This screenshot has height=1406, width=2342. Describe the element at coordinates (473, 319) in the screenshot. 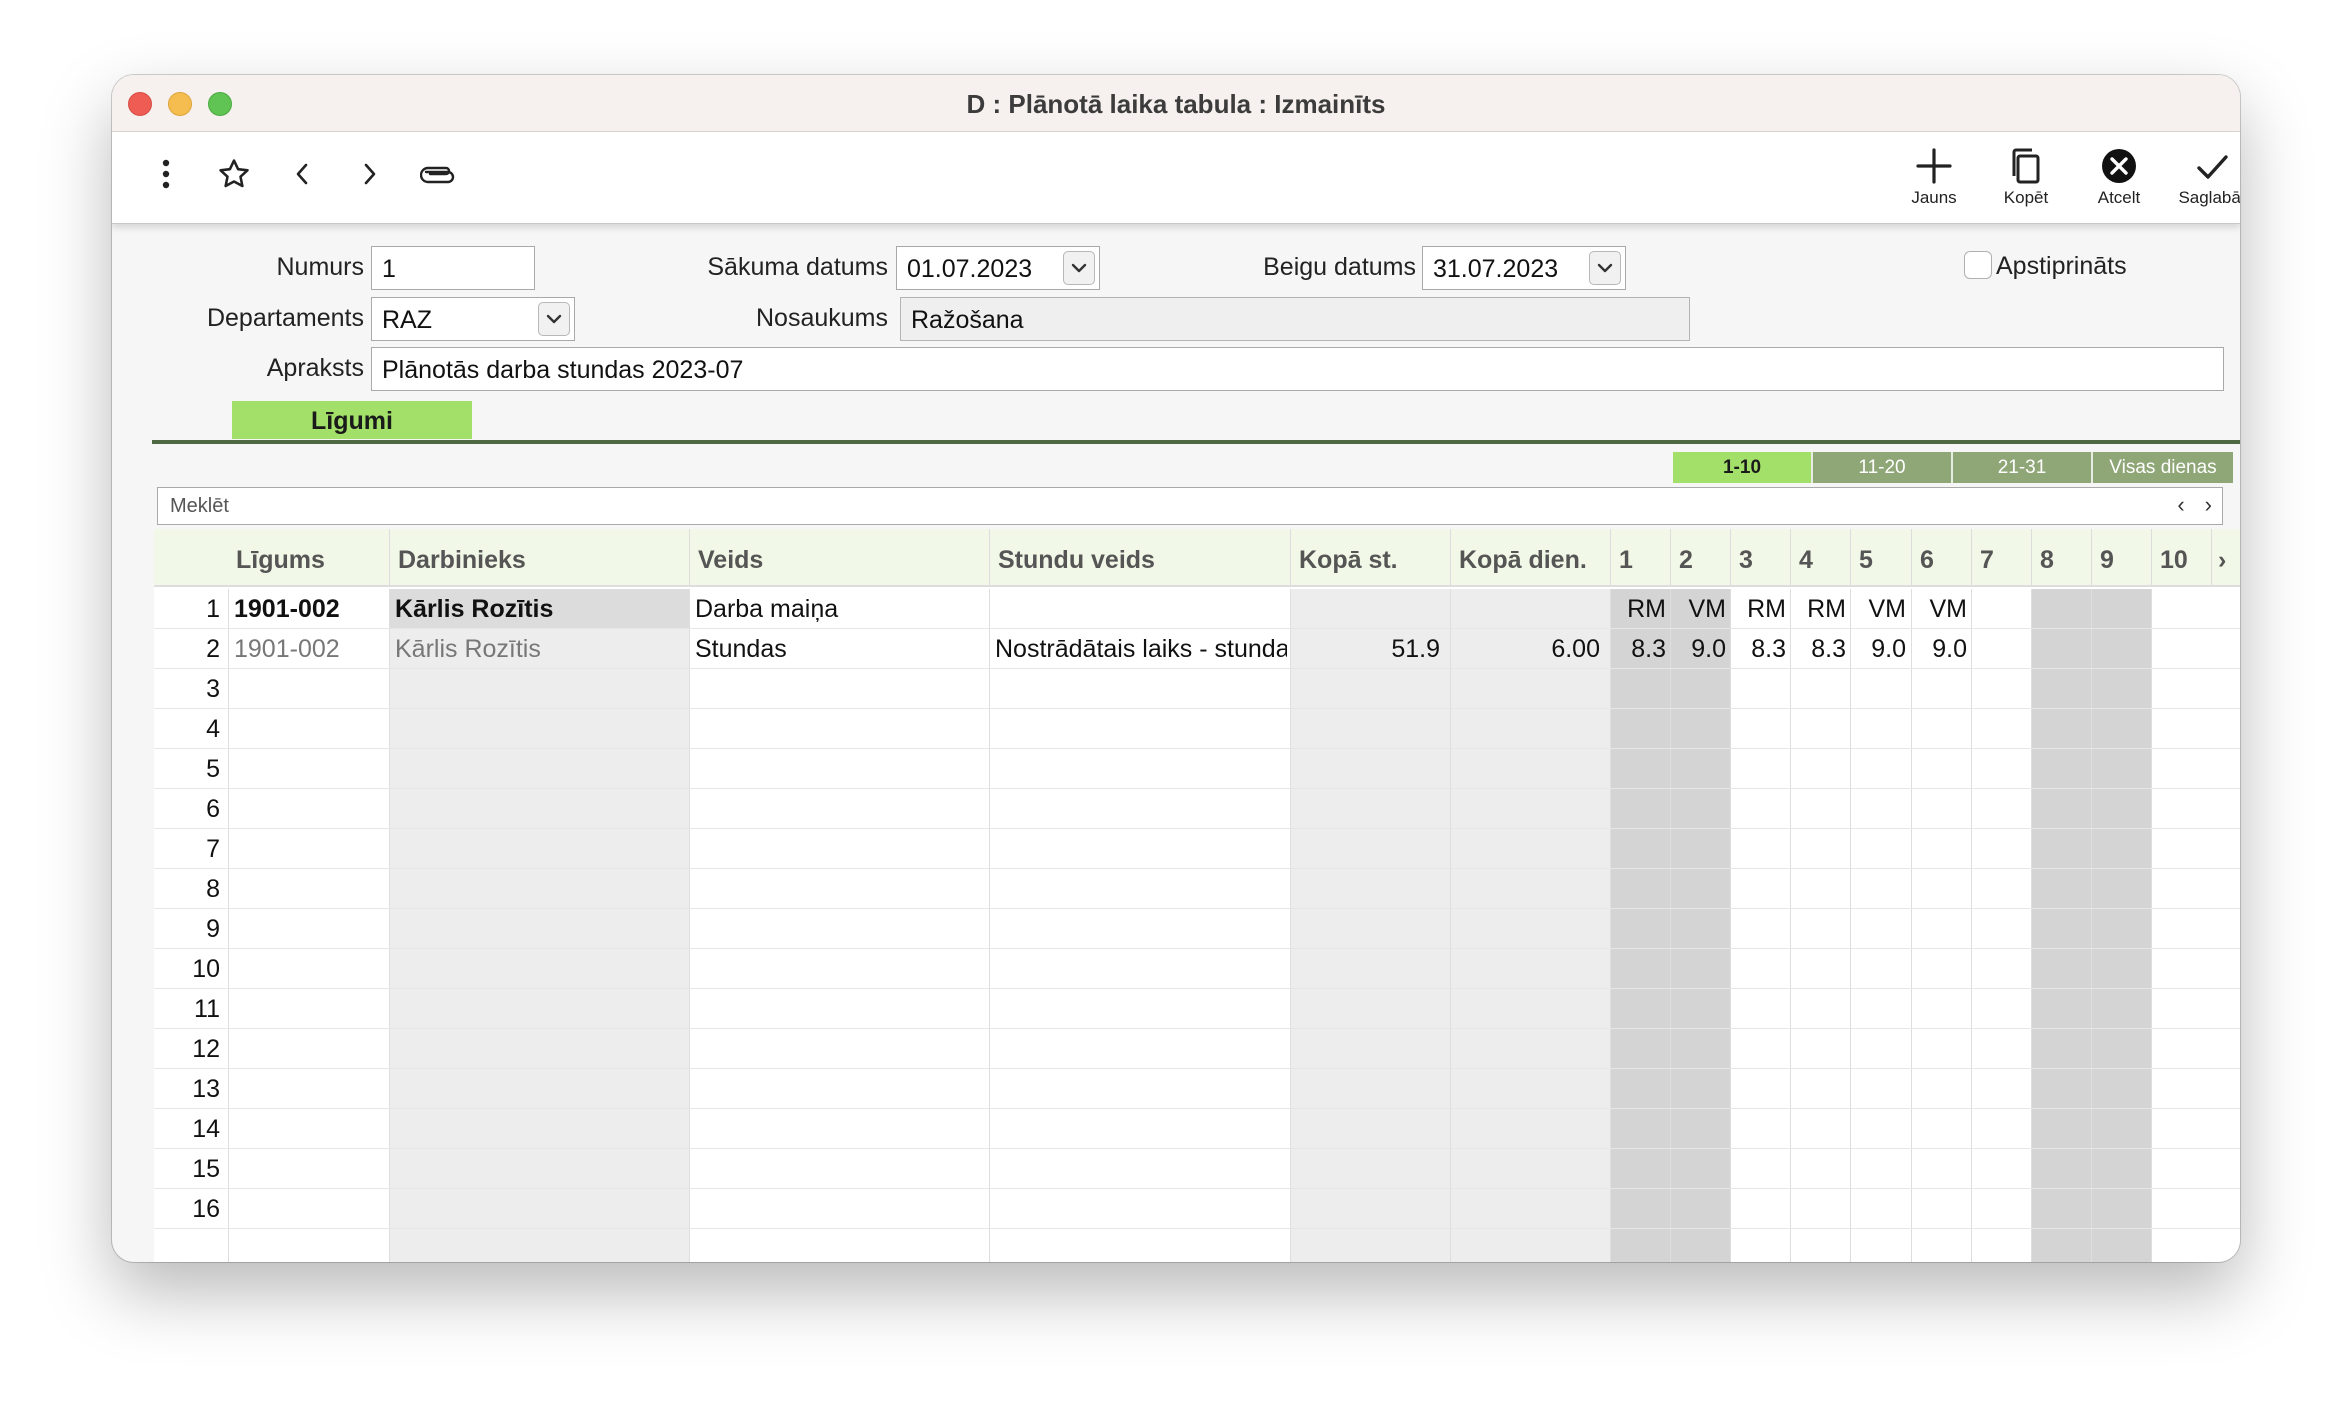

I see `department-select: RAZ` at that location.